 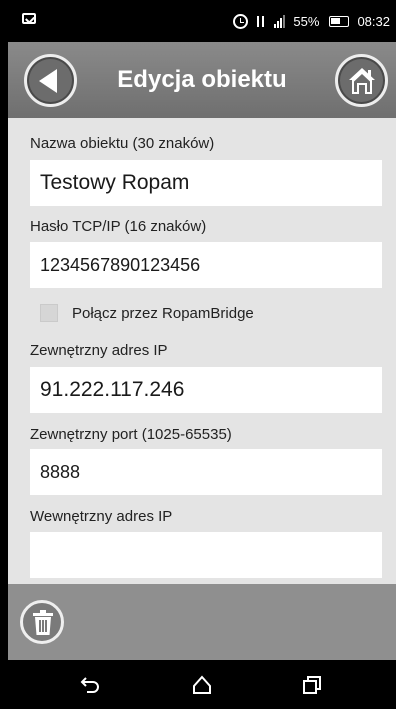 I want to click on signal-icon, so click(x=280, y=21).